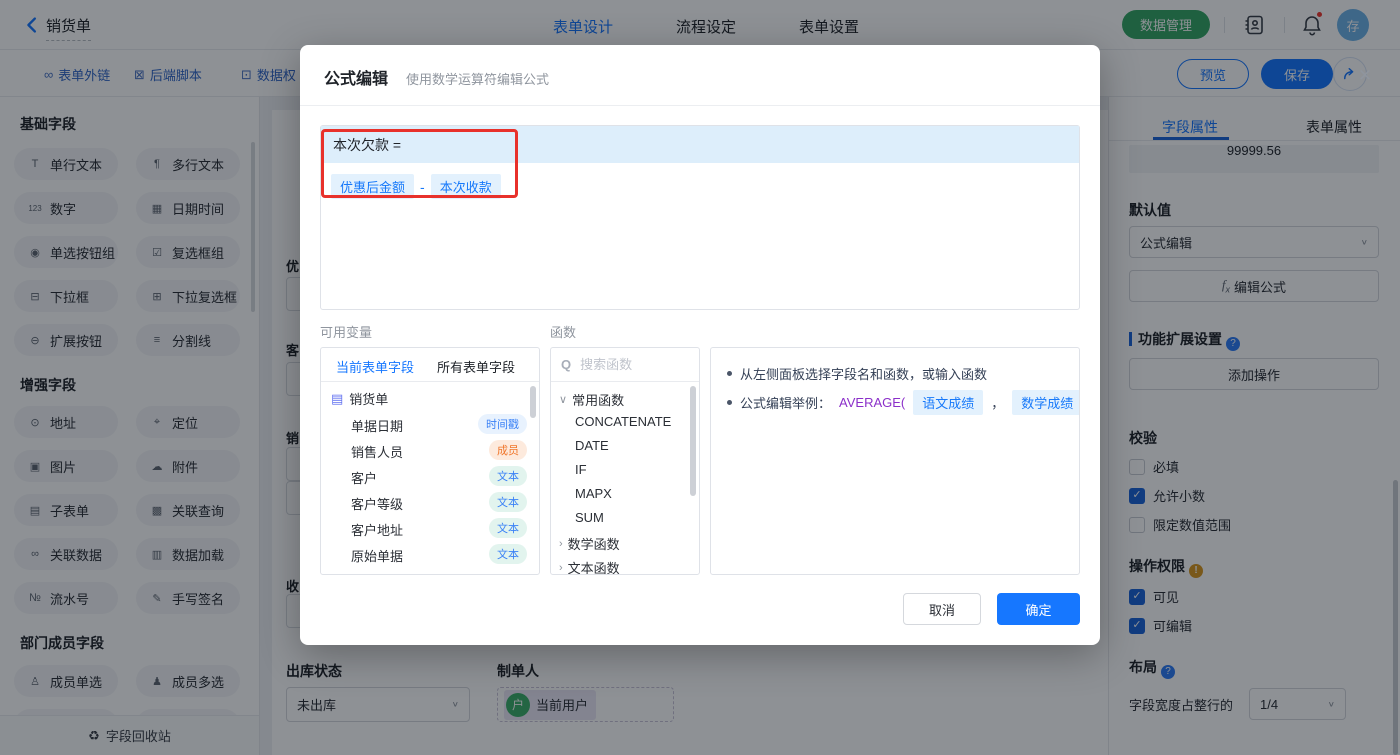 The height and width of the screenshot is (755, 1400). Describe the element at coordinates (700, 105) in the screenshot. I see `divider` at that location.